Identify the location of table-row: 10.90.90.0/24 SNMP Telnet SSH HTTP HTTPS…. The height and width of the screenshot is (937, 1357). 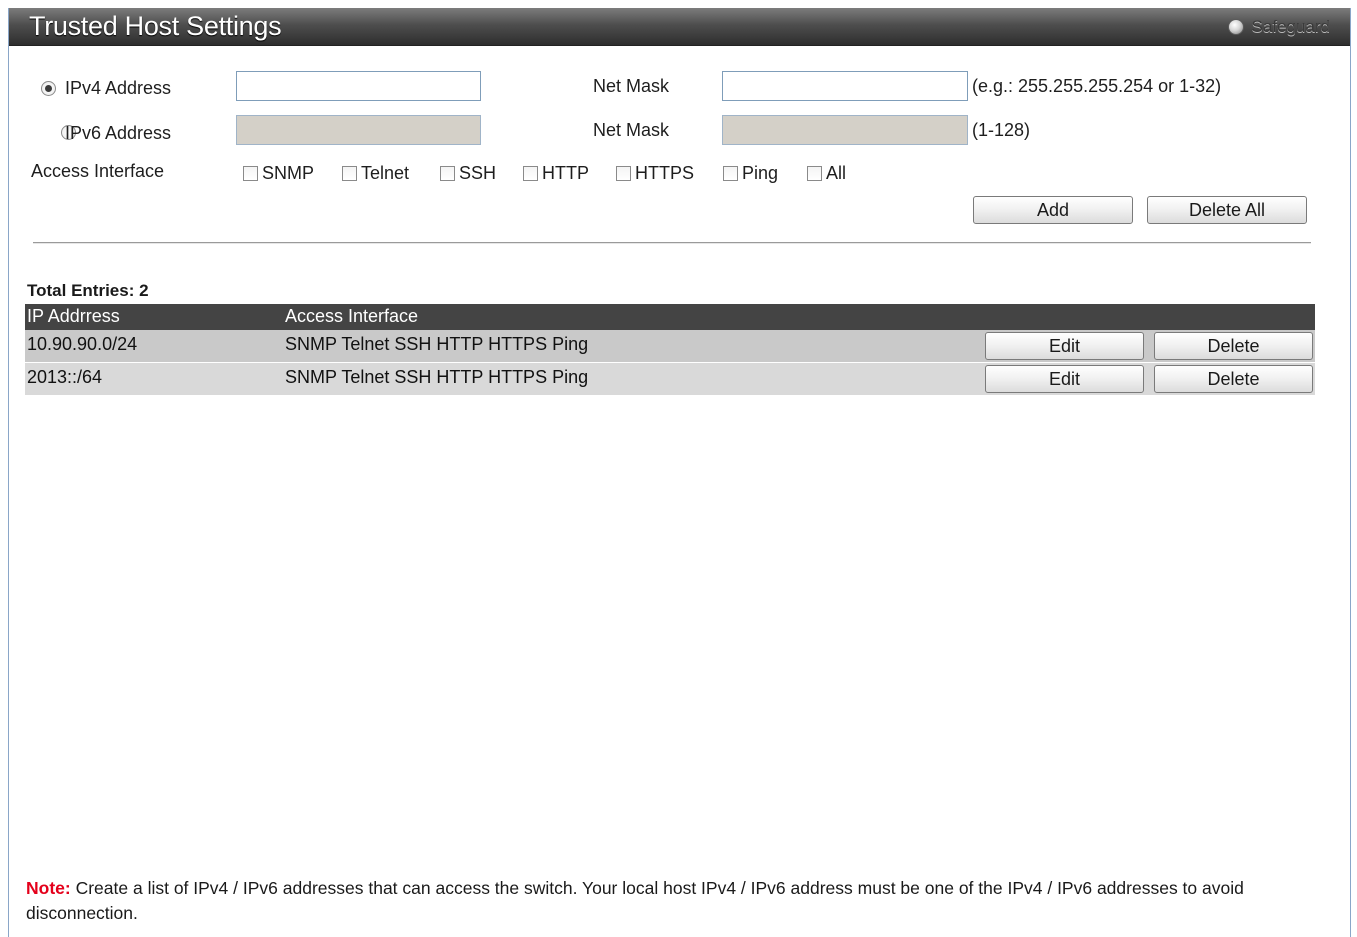
(670, 346).